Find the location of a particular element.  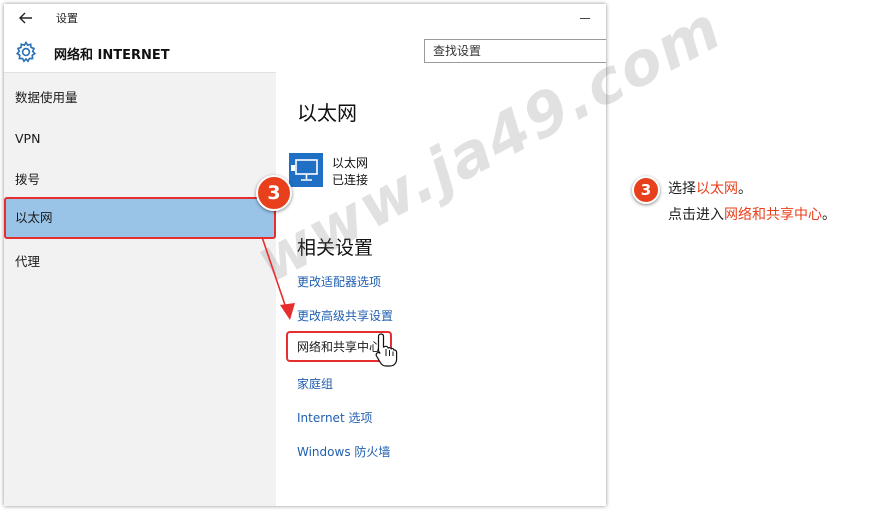

step-badge: 3 is located at coordinates (274, 193).